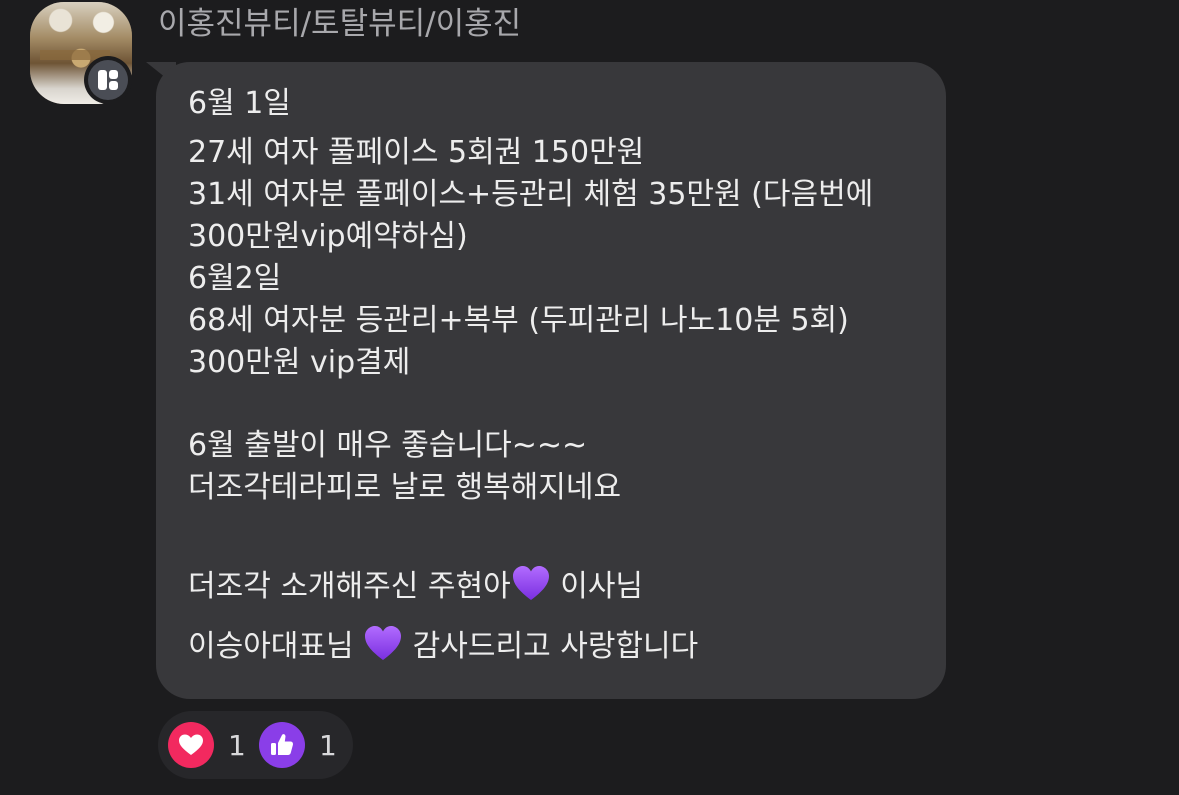  What do you see at coordinates (531, 194) in the screenshot?
I see `message-line: 31세 여자분 풀페이스+등관리 체험 35만원 (다음번에` at bounding box center [531, 194].